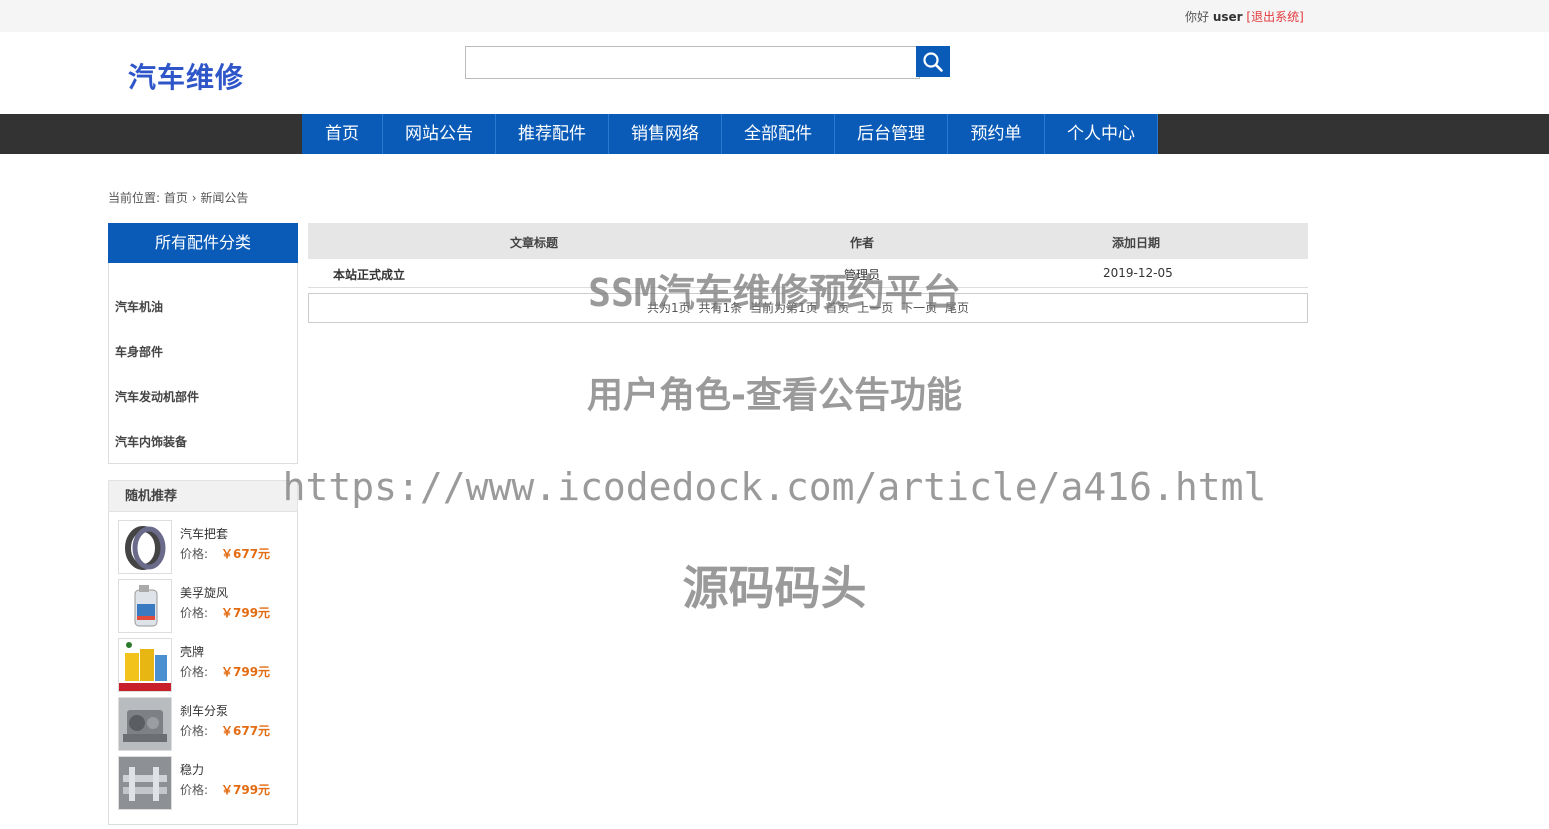 The height and width of the screenshot is (829, 1549). What do you see at coordinates (203, 363) in the screenshot?
I see `category-list: 汽车机油 车身部件 汽车发动机部件 汽车内饰装备` at bounding box center [203, 363].